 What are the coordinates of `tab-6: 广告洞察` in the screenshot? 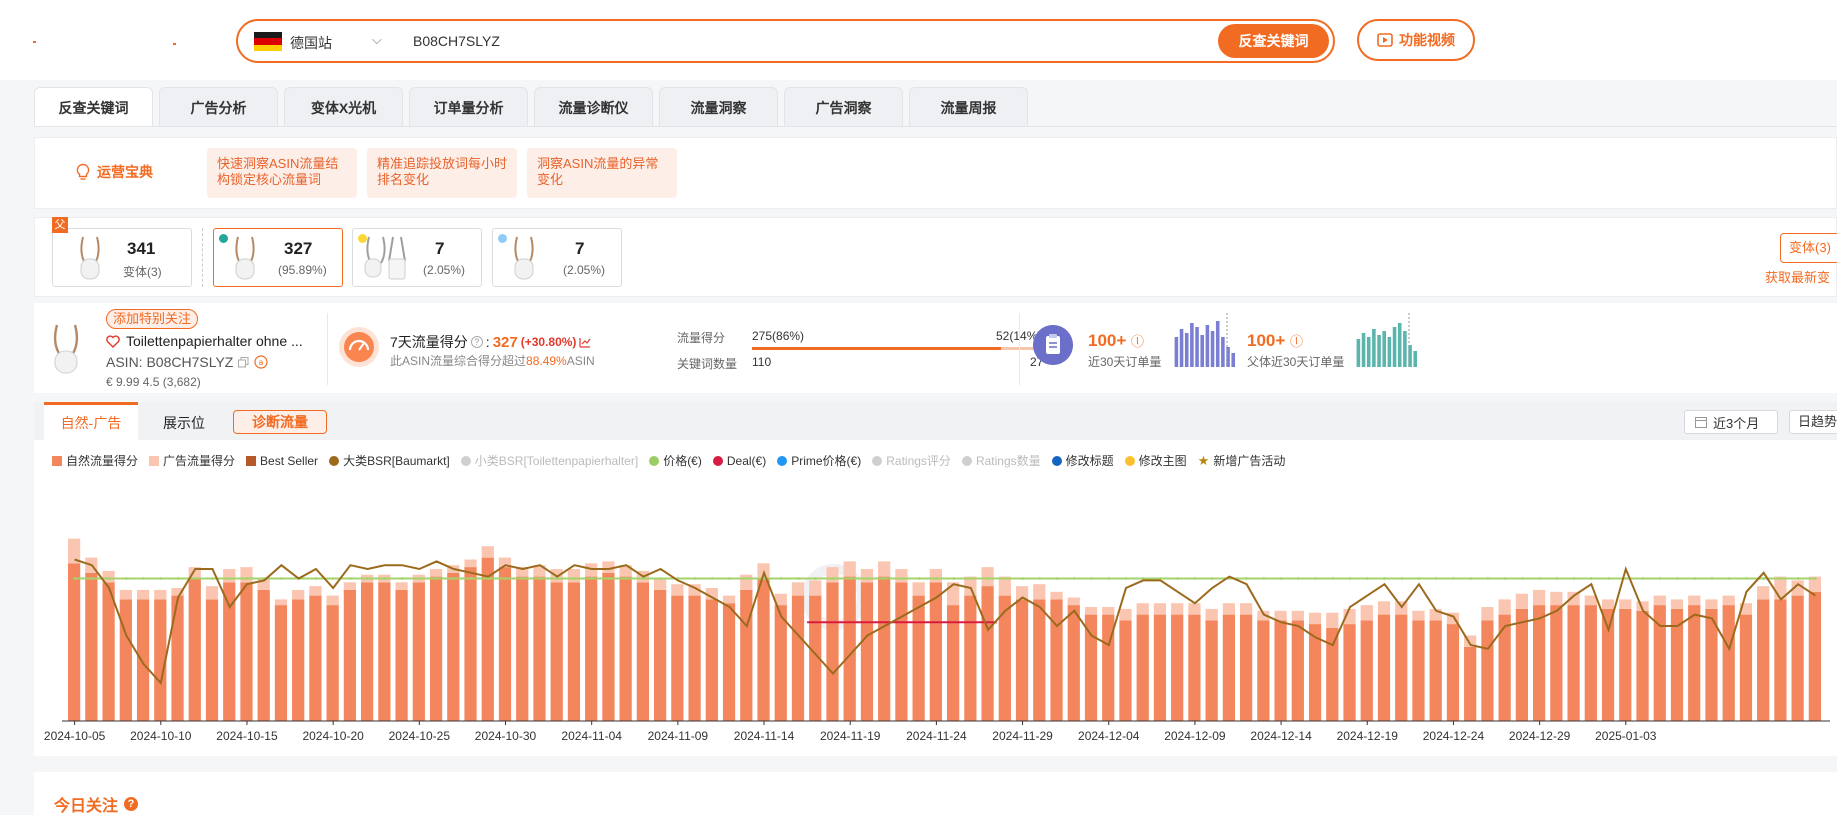 It's located at (843, 107).